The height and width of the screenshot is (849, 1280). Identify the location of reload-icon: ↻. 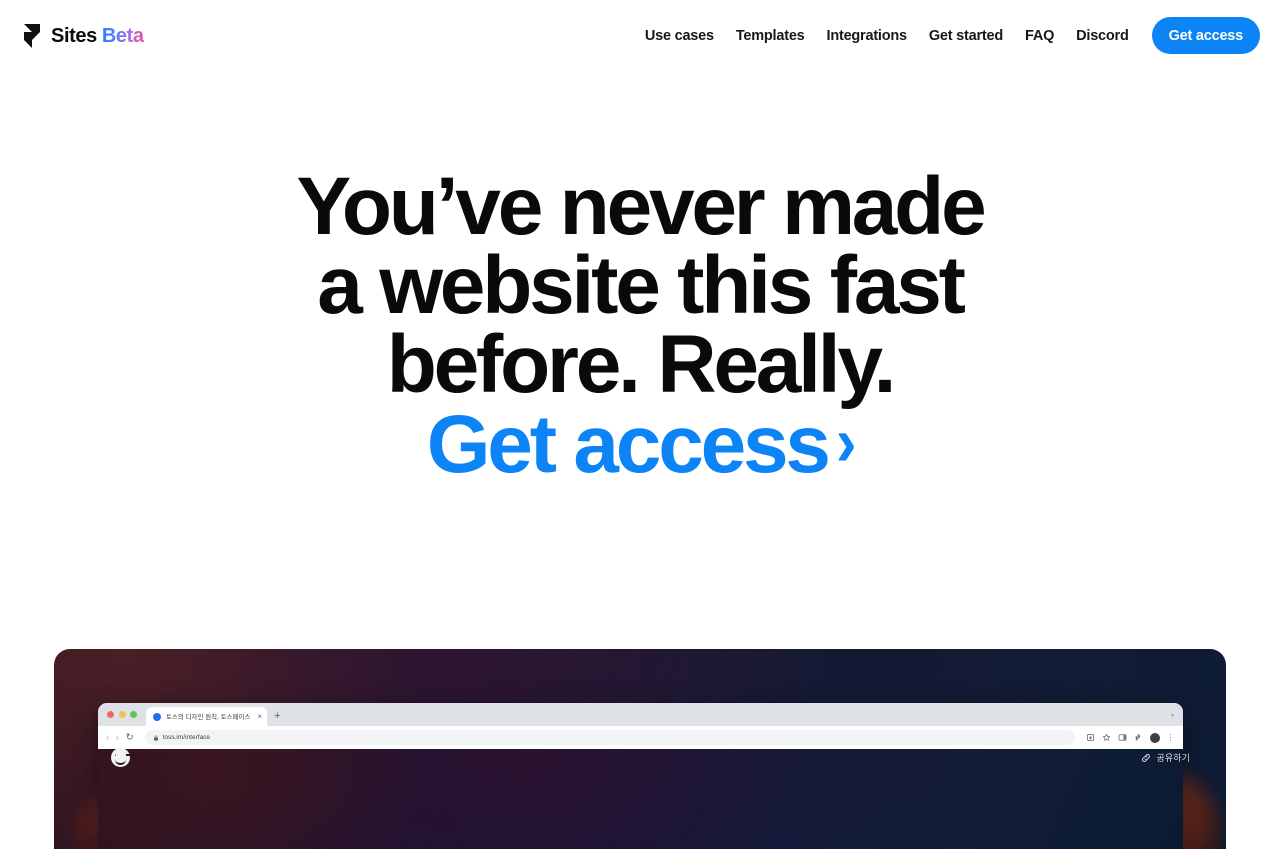
(130, 738).